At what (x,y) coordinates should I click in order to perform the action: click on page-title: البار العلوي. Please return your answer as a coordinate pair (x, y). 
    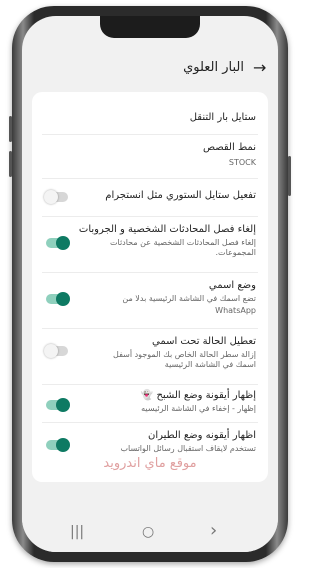
    Looking at the image, I should click on (213, 67).